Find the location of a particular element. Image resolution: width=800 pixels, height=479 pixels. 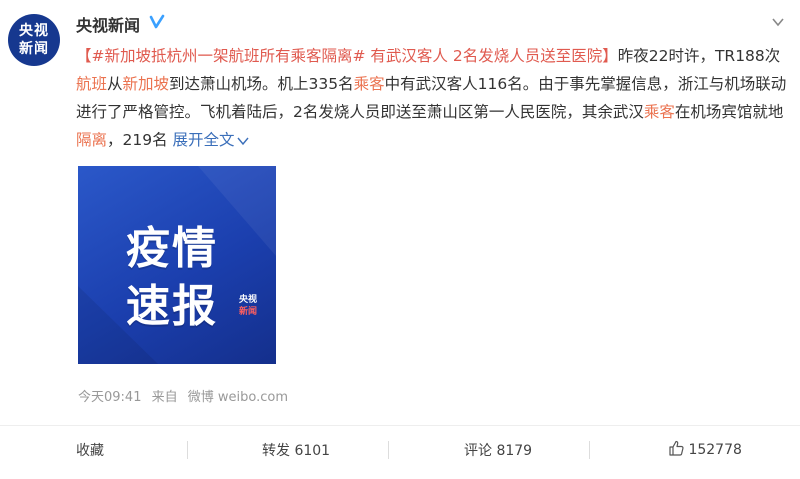

comment-label: 评论 is located at coordinates (478, 451).